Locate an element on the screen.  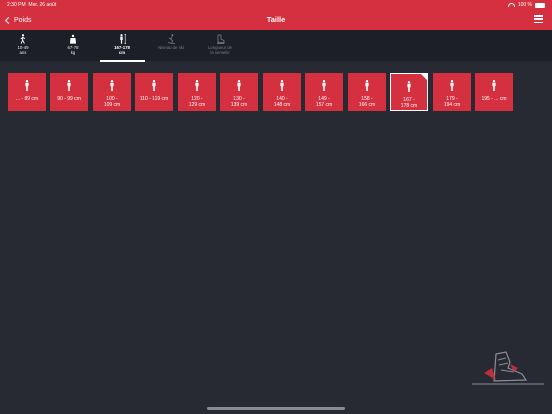
height-tile-label: 120 - 129 cm is located at coordinates (197, 102).